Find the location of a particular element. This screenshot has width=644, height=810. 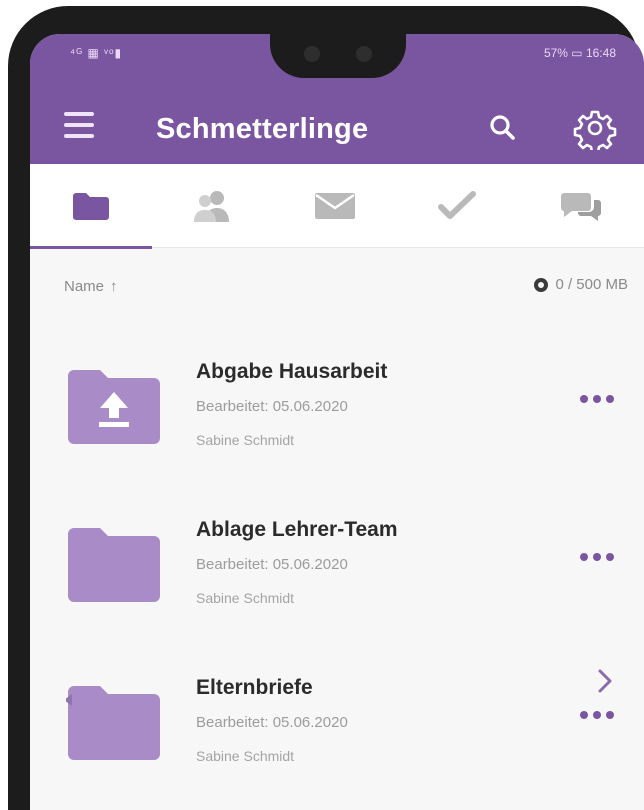

users-icon is located at coordinates (211, 206).